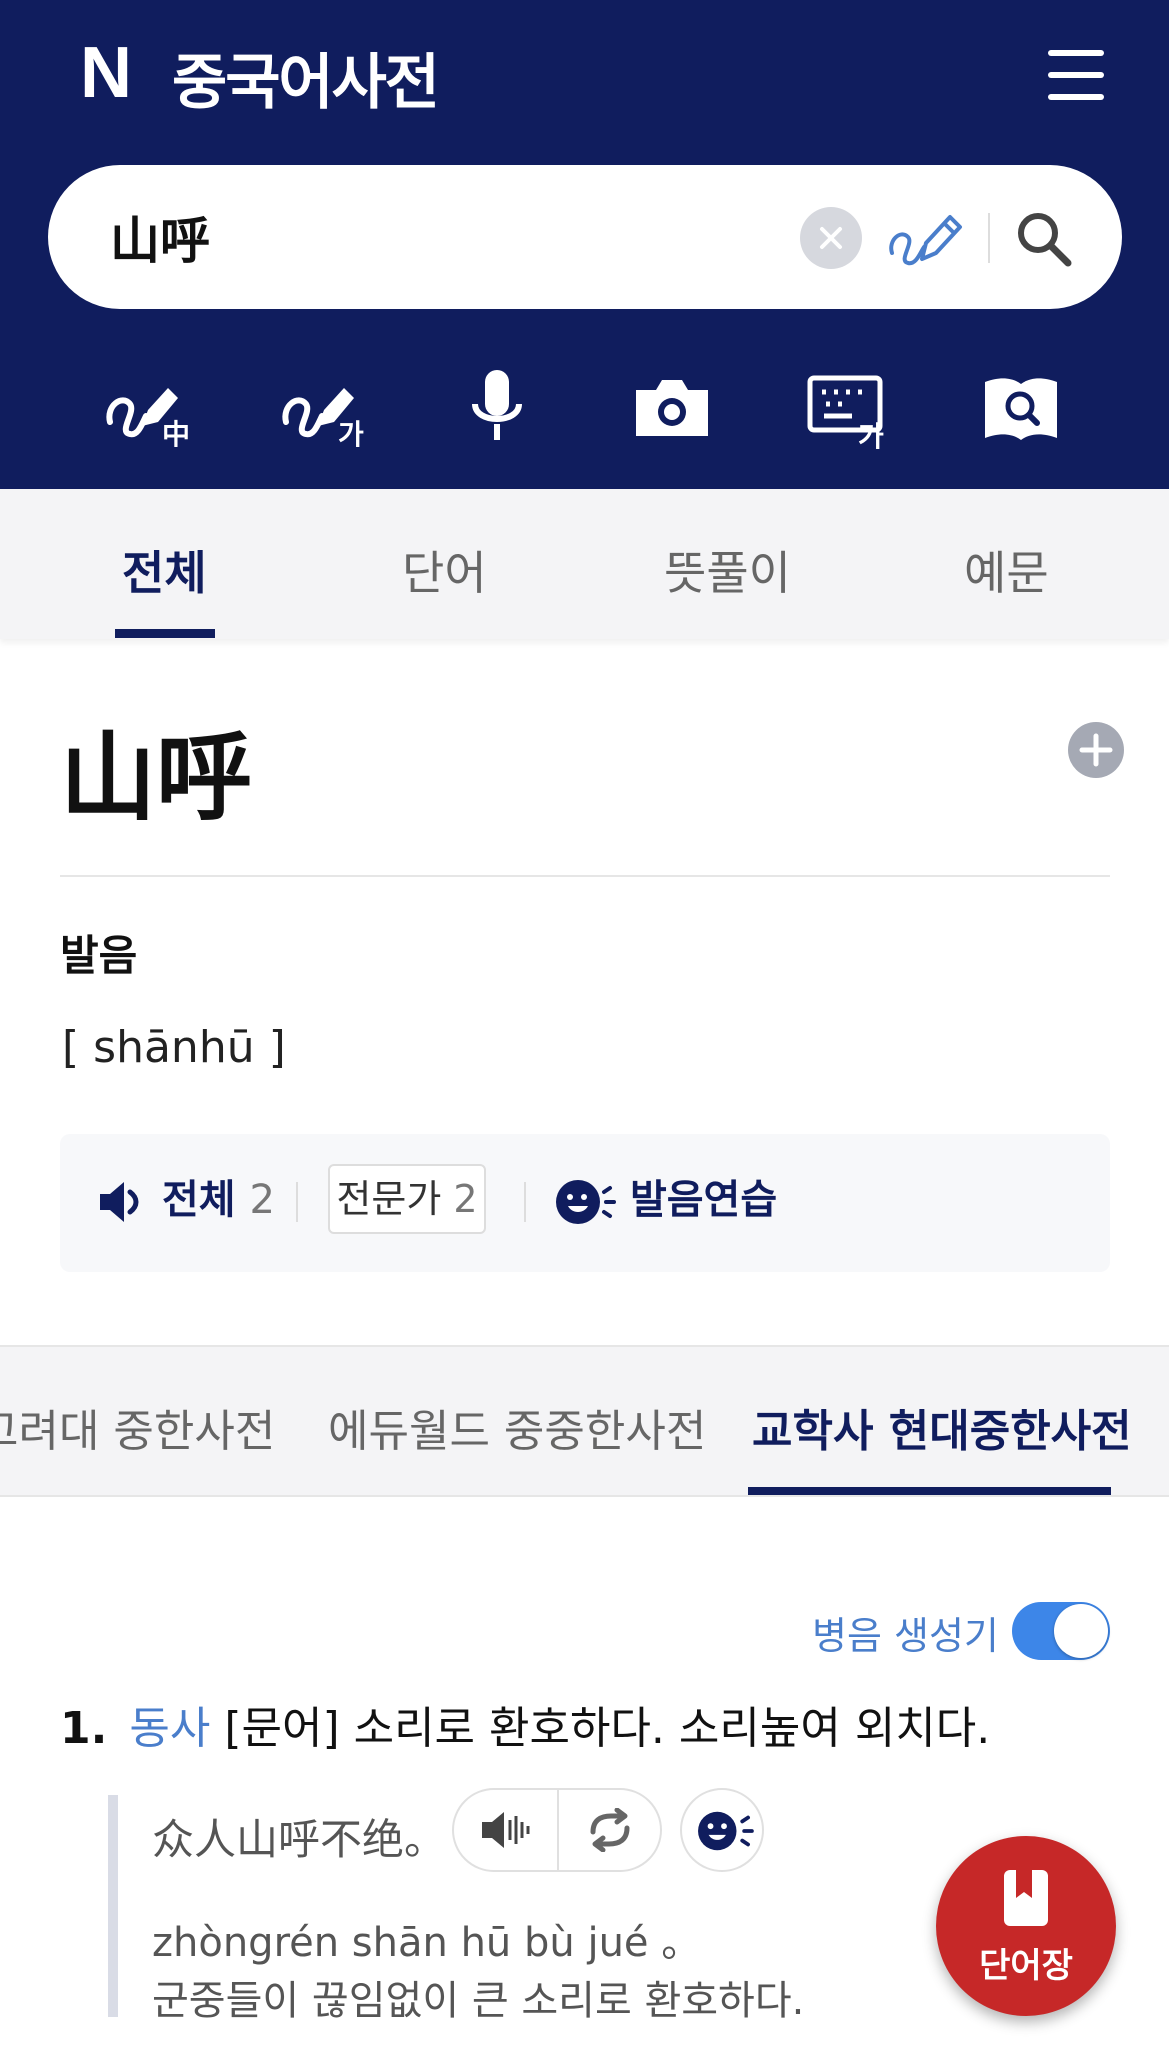  I want to click on app-title: 중국어사전, so click(306, 77).